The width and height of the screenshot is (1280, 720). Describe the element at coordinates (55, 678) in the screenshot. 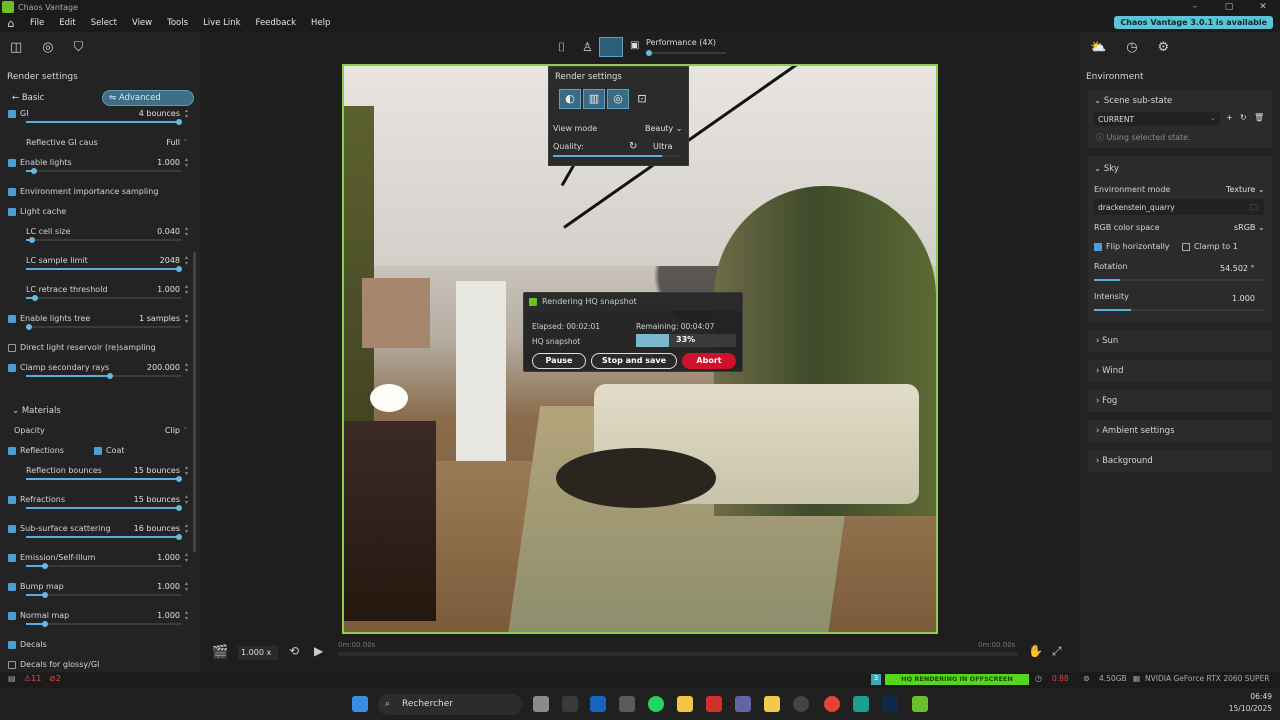

I see `error-count: ⊘2` at that location.